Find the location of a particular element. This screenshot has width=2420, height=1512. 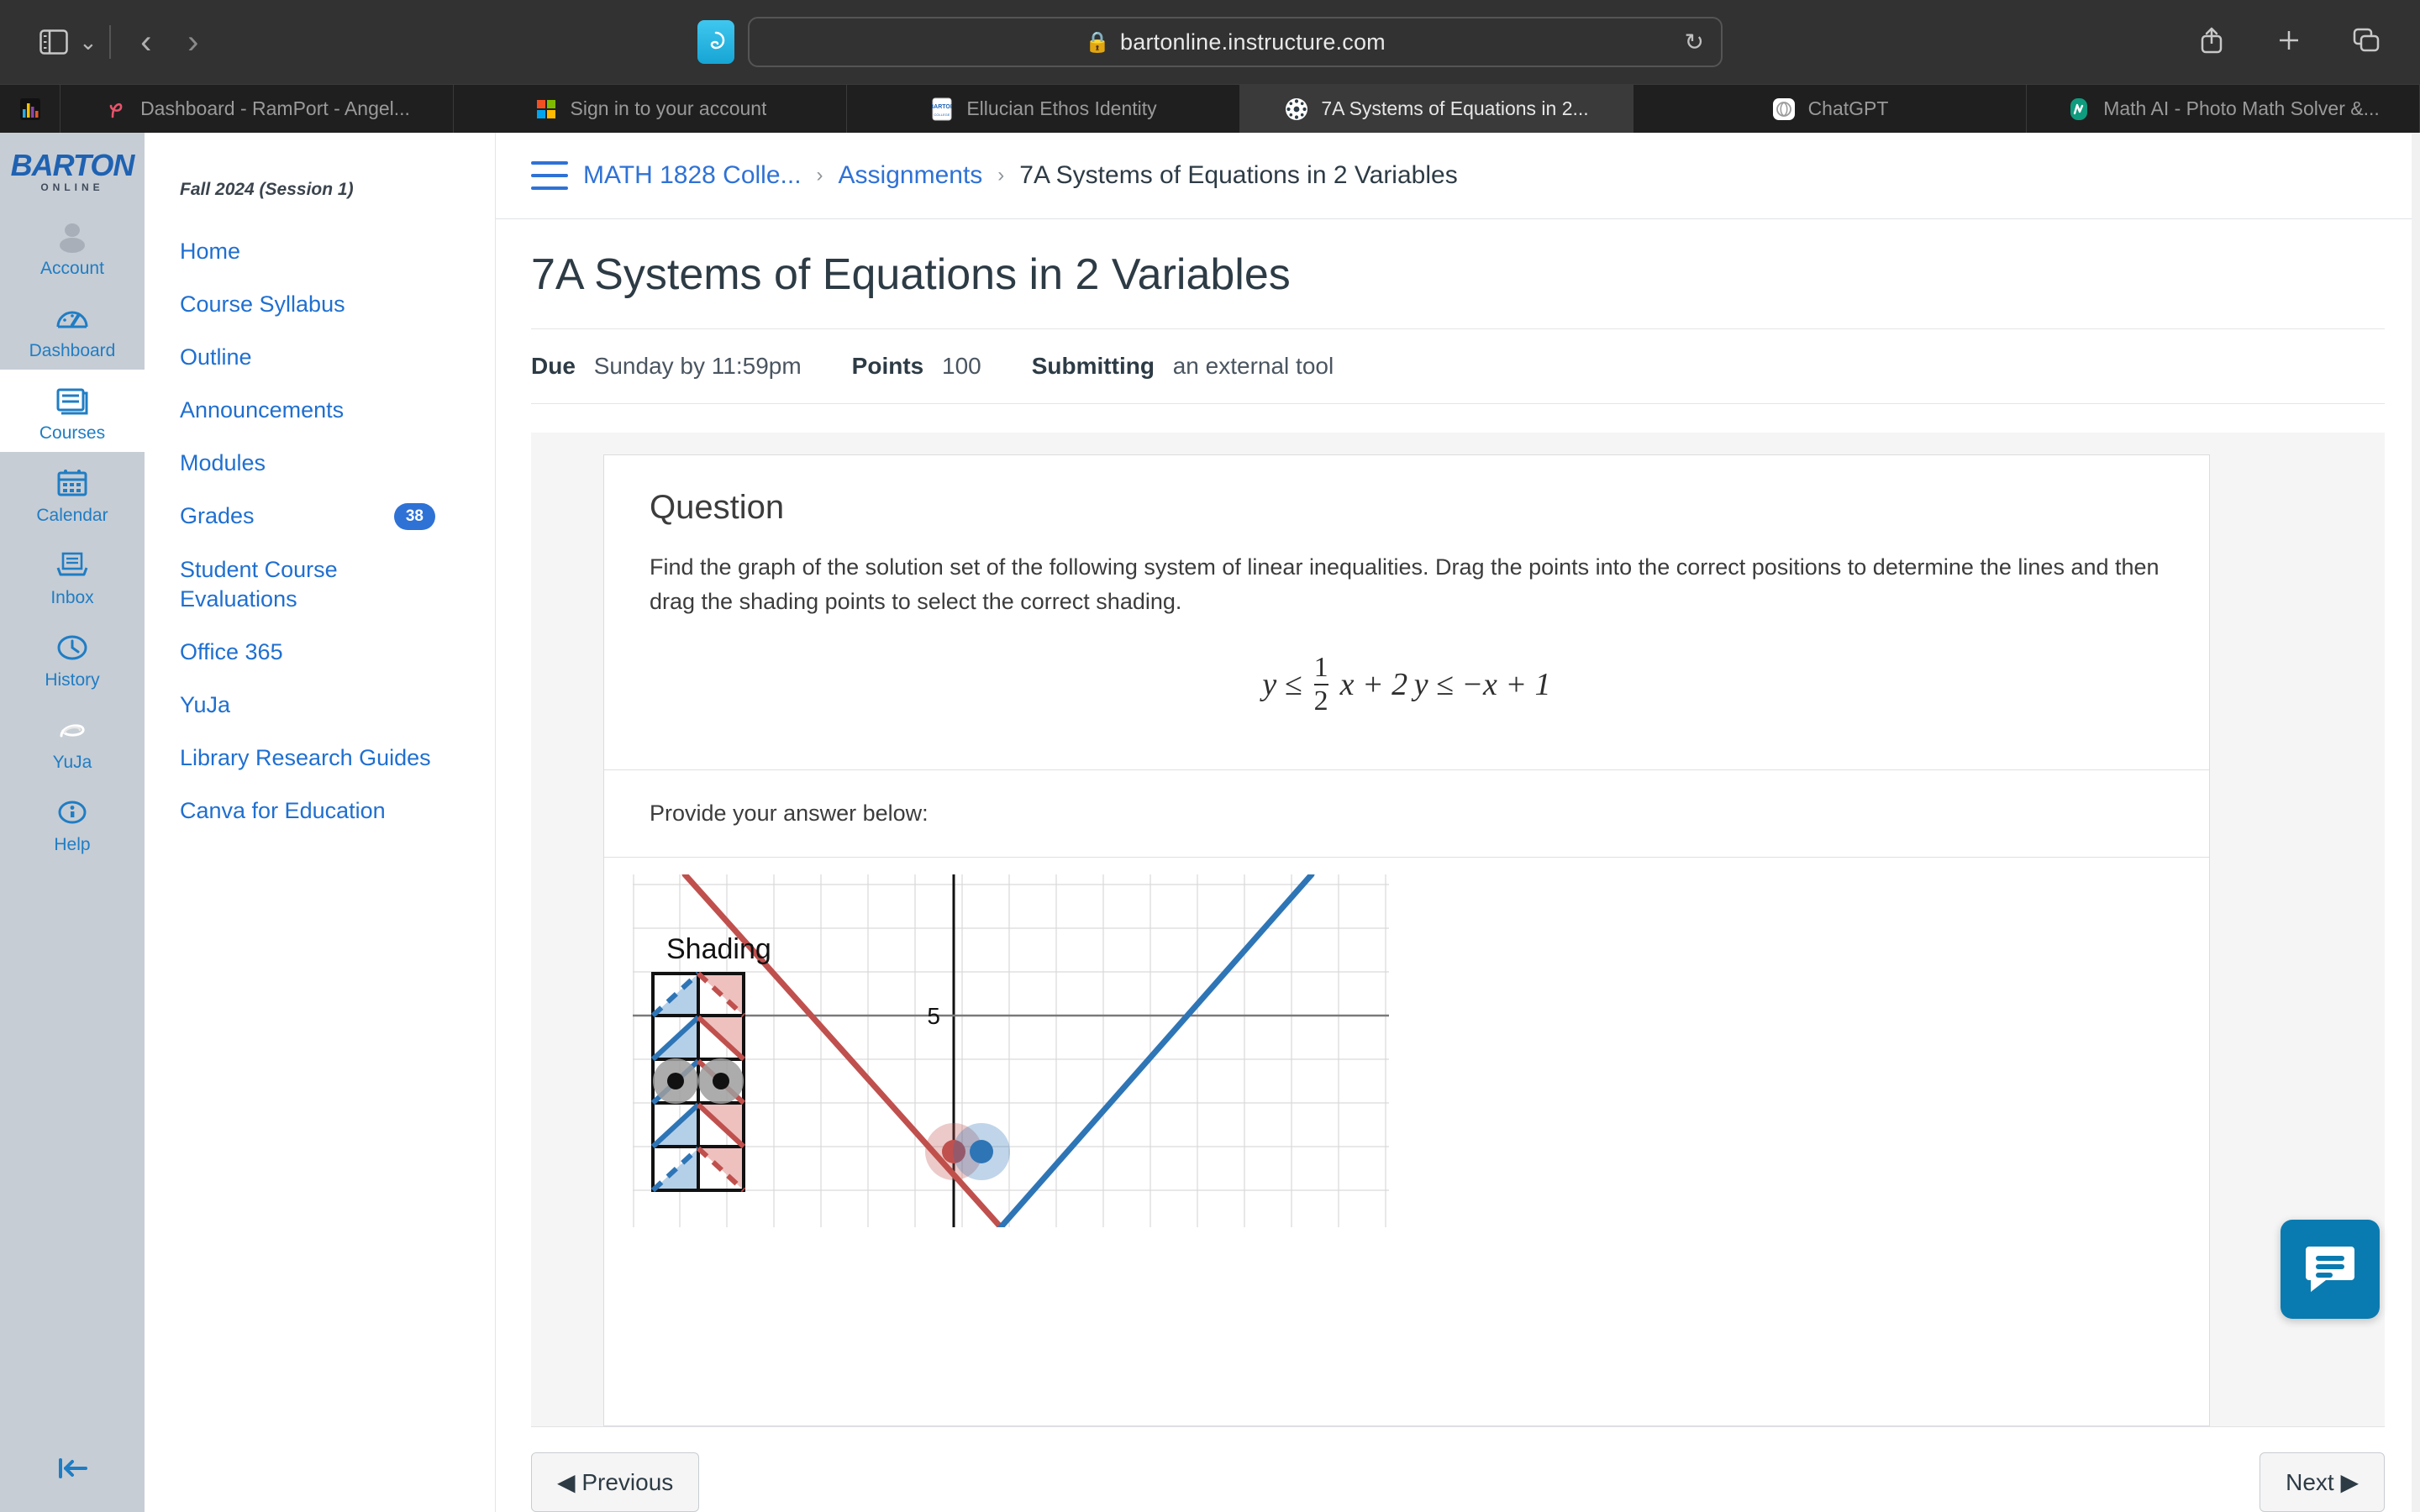

browser-tab-pinned is located at coordinates (30, 109).